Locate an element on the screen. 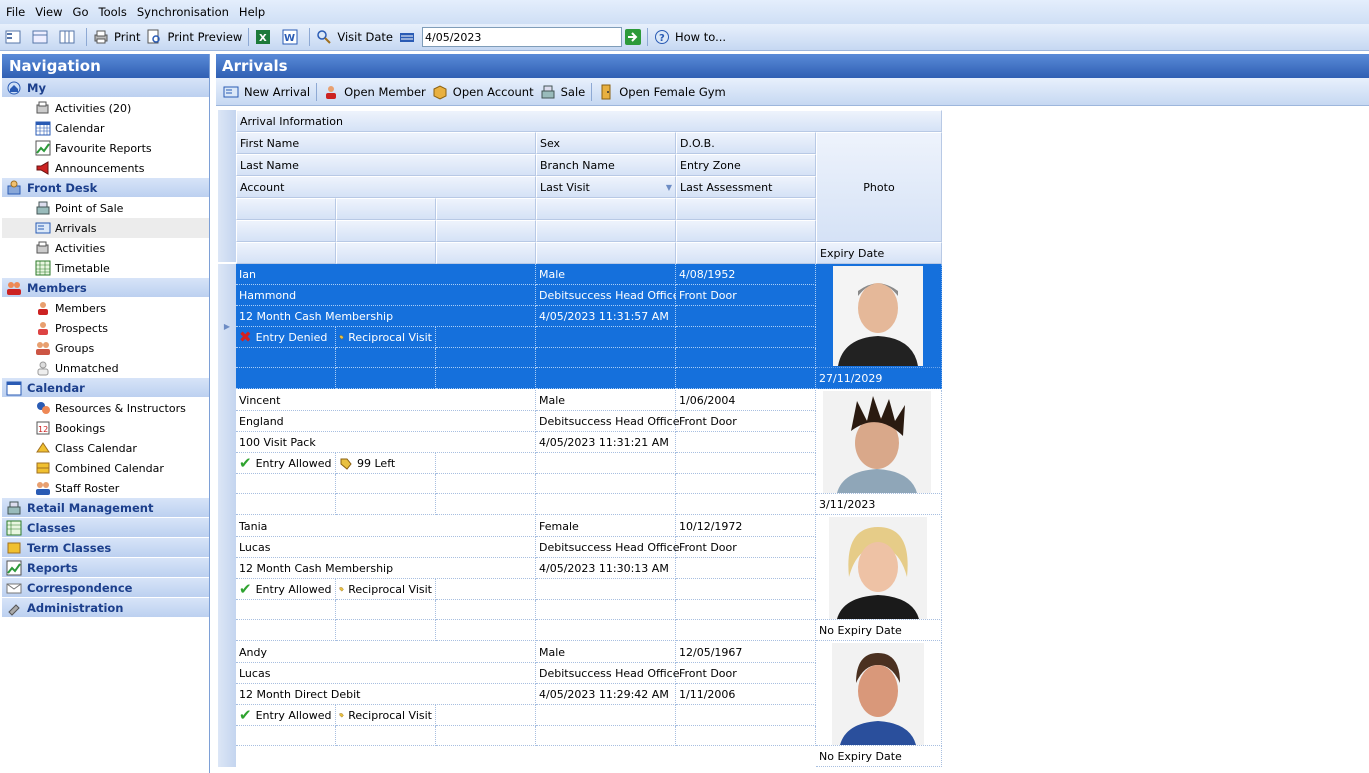  nav-item-staff-roster: Staff Roster is located at coordinates (105, 488).